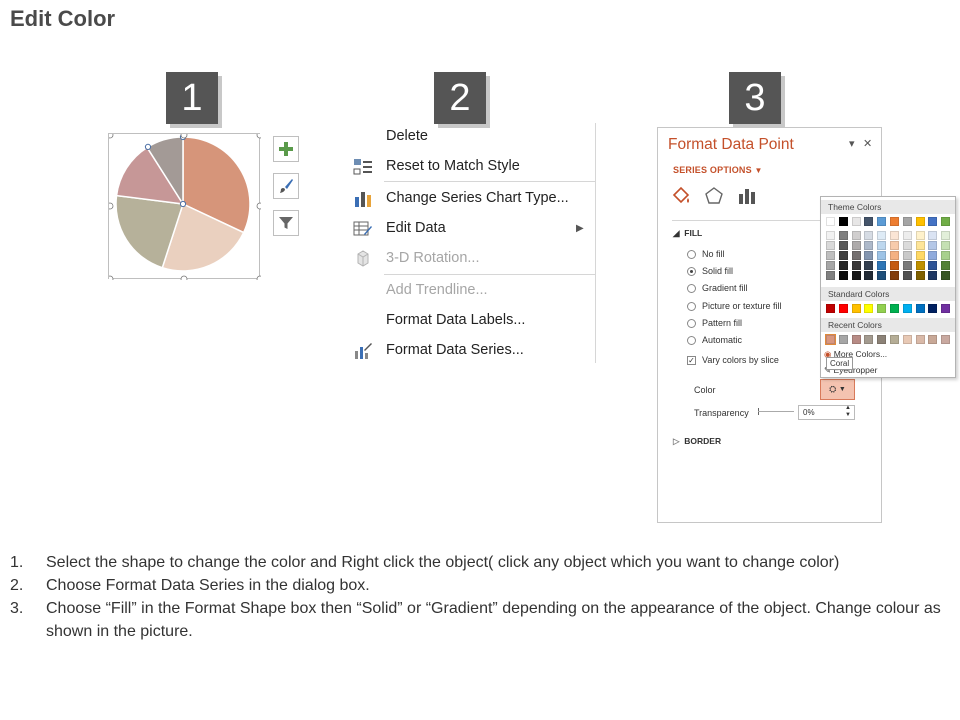 The image size is (960, 720). Describe the element at coordinates (148, 146) in the screenshot. I see `slice-selection-handle` at that location.